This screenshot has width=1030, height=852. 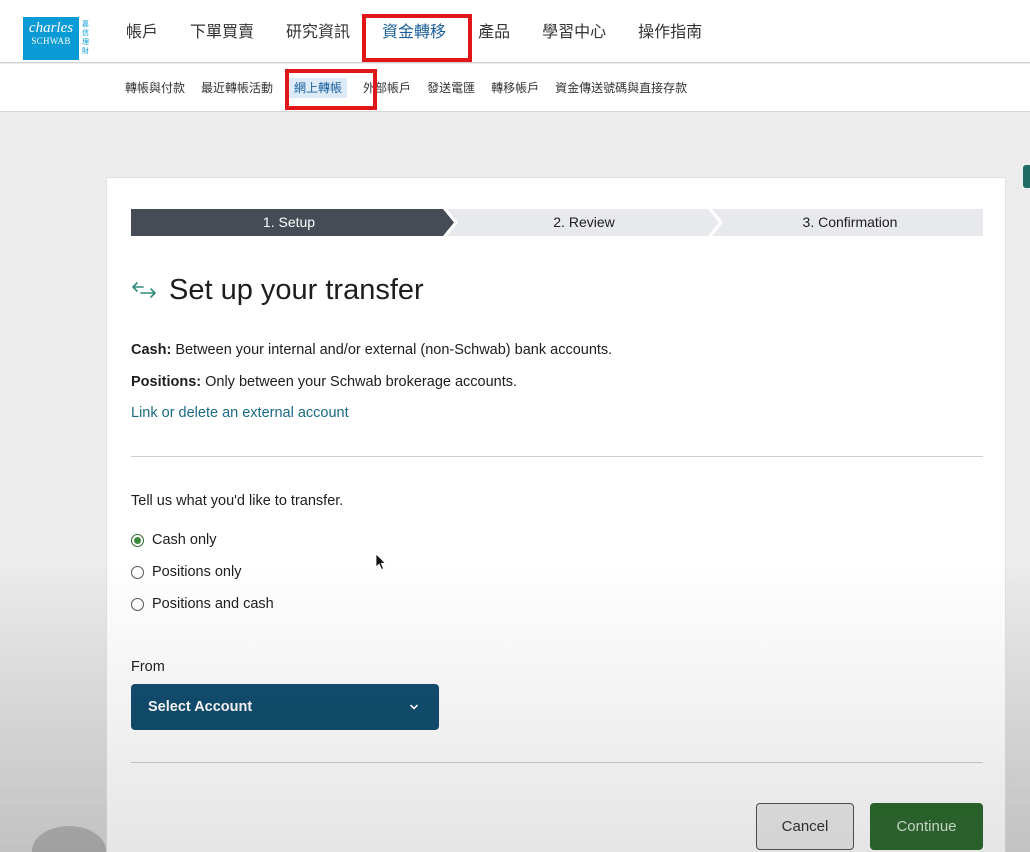 I want to click on logo-cjk-text: 嘉信理財, so click(x=85, y=37).